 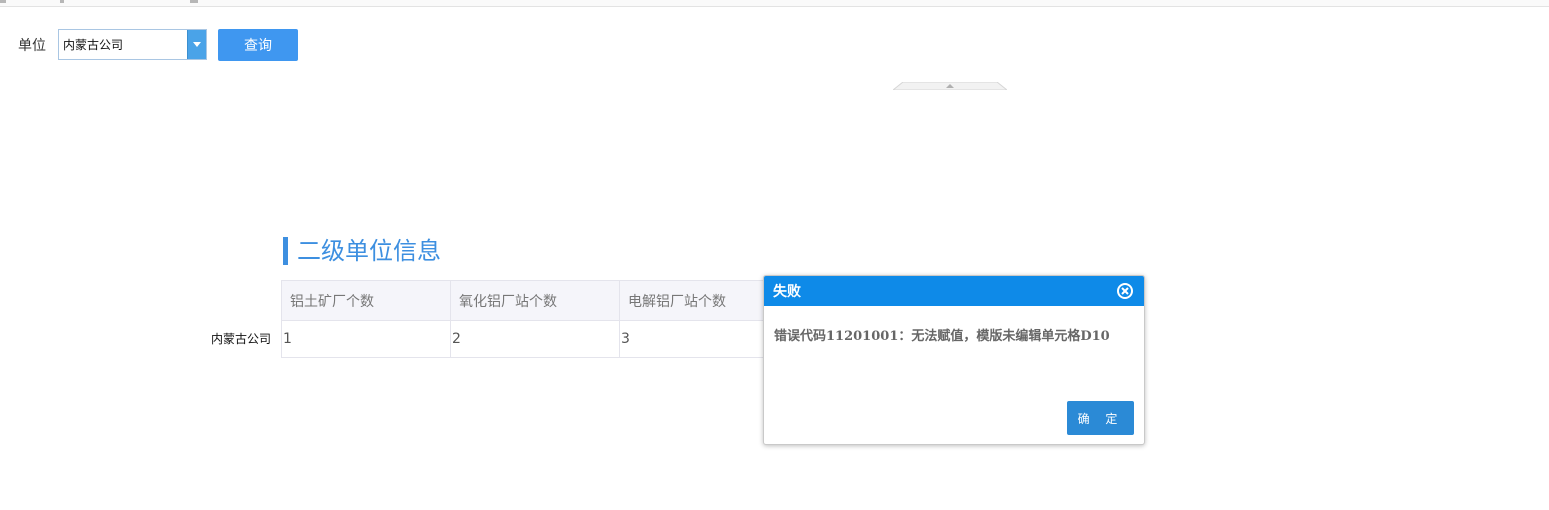 I want to click on column-header: 铝土矿厂个数, so click(x=366, y=300).